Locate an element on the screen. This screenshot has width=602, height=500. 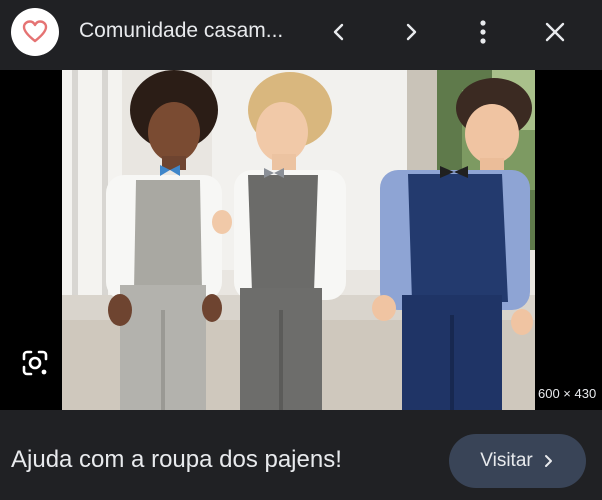
previous-button is located at coordinates (339, 32).